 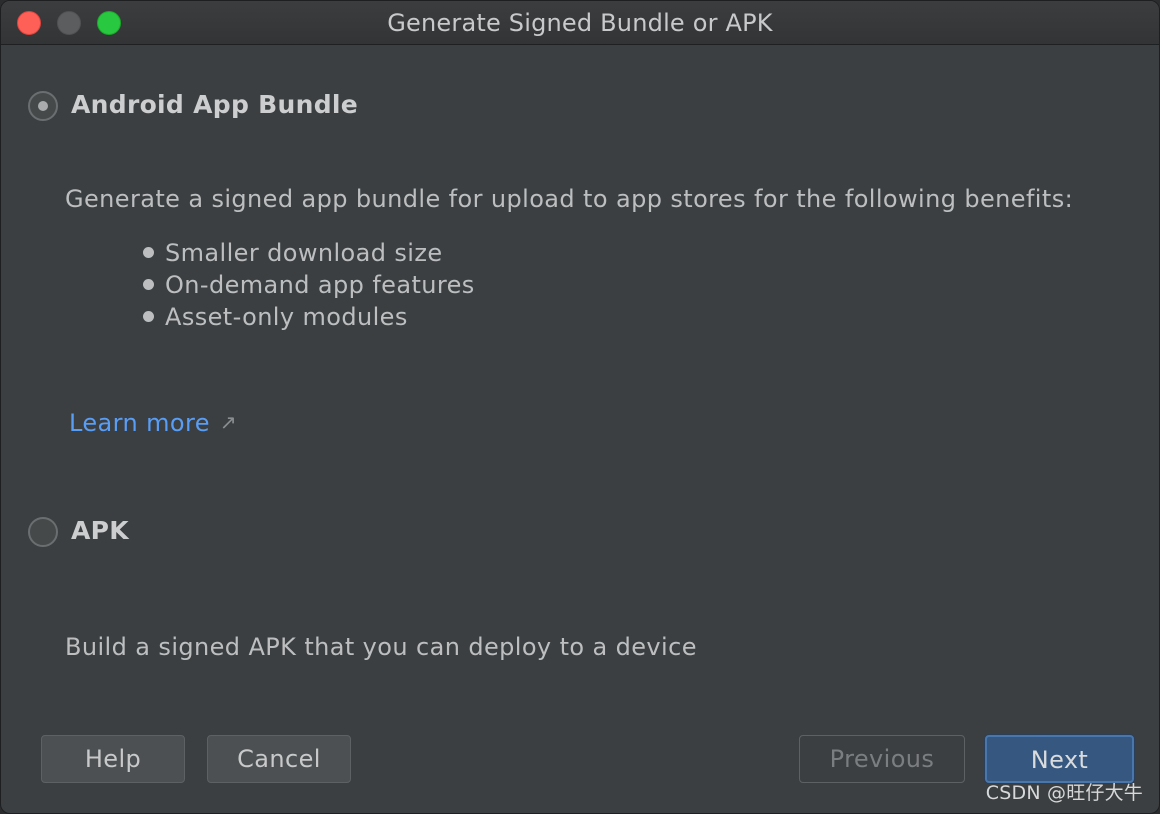 I want to click on learn-more-label: Learn more, so click(x=139, y=423).